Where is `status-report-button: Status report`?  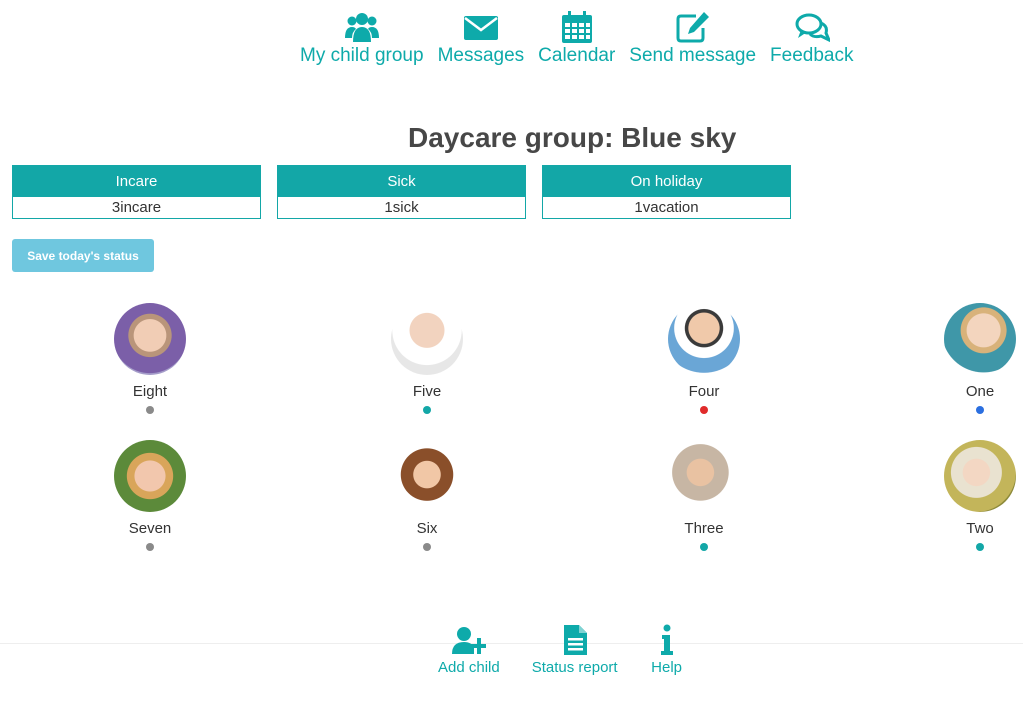 status-report-button: Status report is located at coordinates (575, 650).